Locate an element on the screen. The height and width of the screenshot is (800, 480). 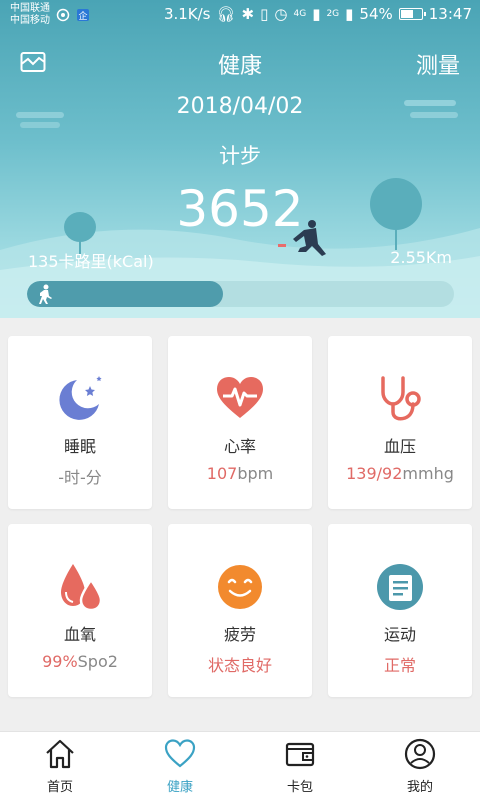
tab-health-label: 健康 is located at coordinates (179, 787).